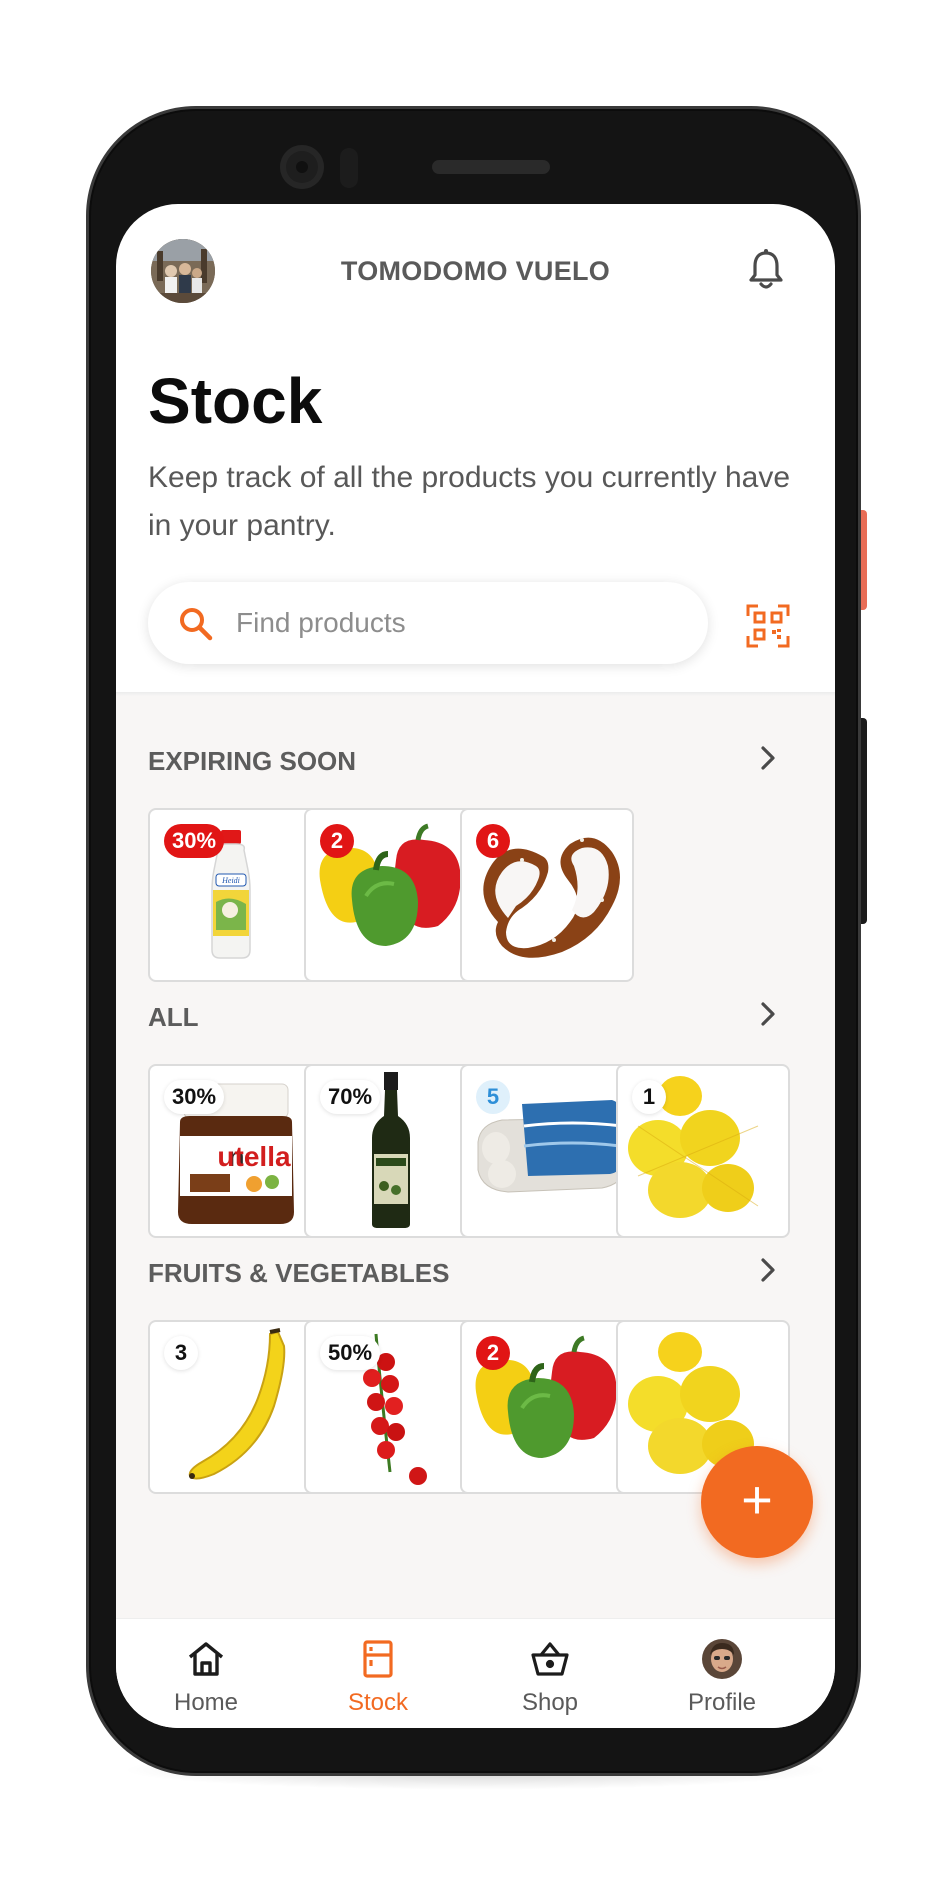 The height and width of the screenshot is (1886, 951). I want to click on fridge-icon, so click(378, 1659).